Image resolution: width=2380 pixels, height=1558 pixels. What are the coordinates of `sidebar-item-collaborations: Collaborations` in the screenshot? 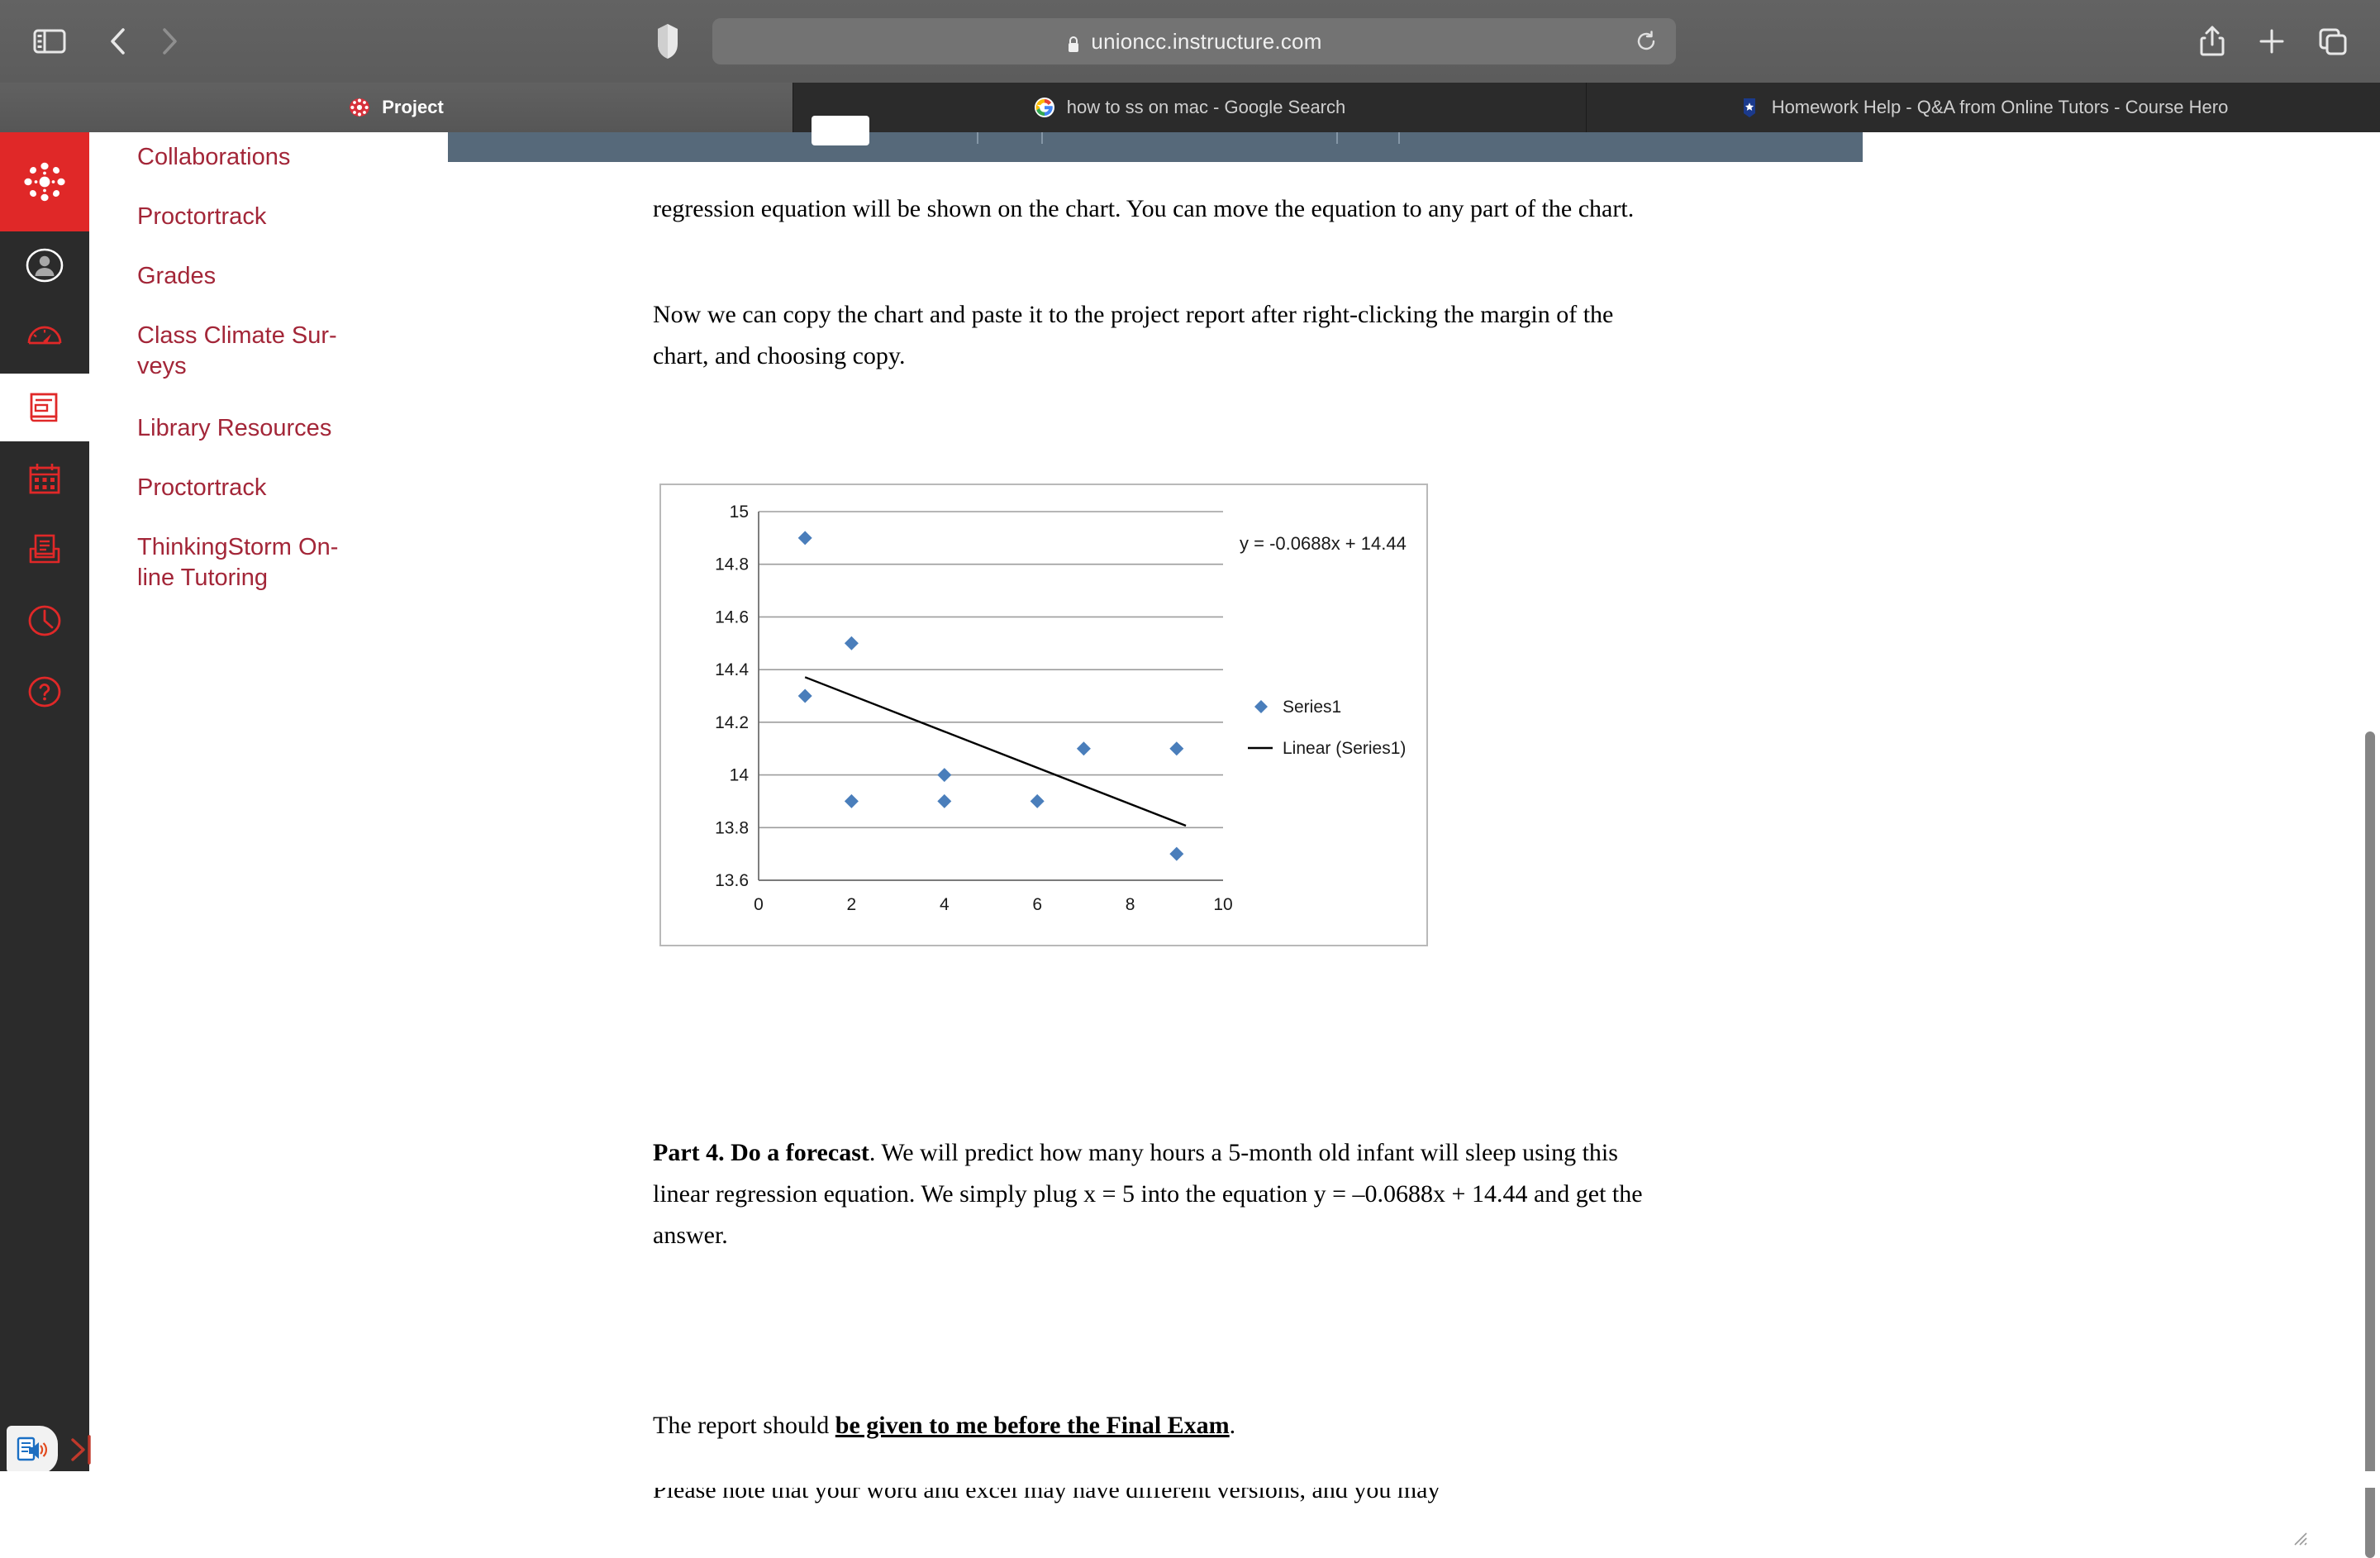 It's located at (273, 157).